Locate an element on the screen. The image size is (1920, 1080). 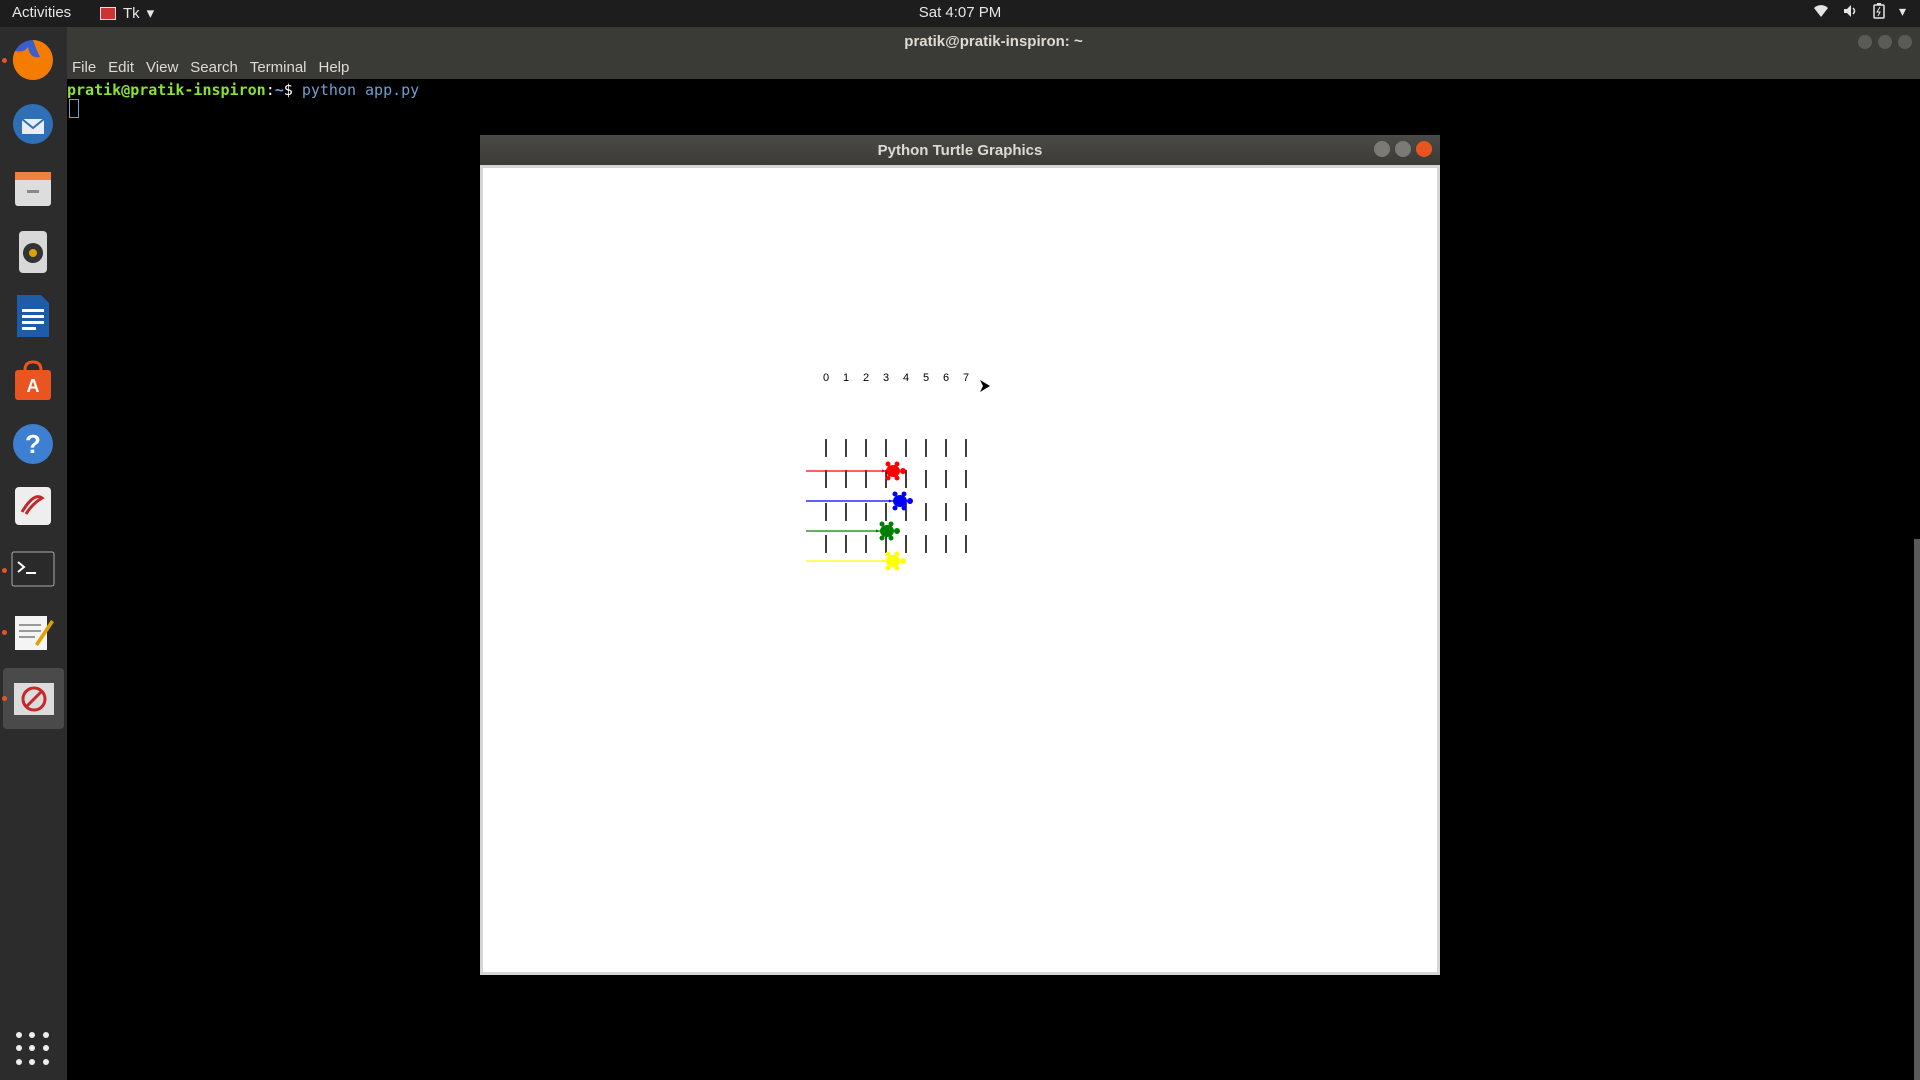
shopping-bag-icon: A is located at coordinates (33, 380).